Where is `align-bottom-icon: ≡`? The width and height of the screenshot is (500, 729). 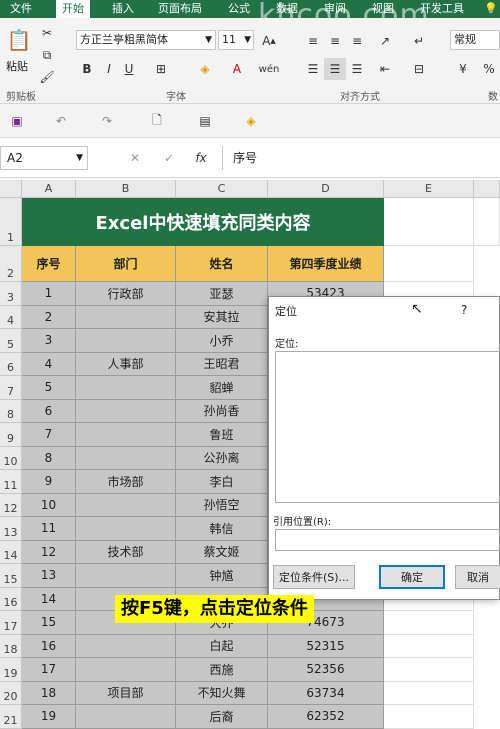
align-bottom-icon: ≡ is located at coordinates (357, 41).